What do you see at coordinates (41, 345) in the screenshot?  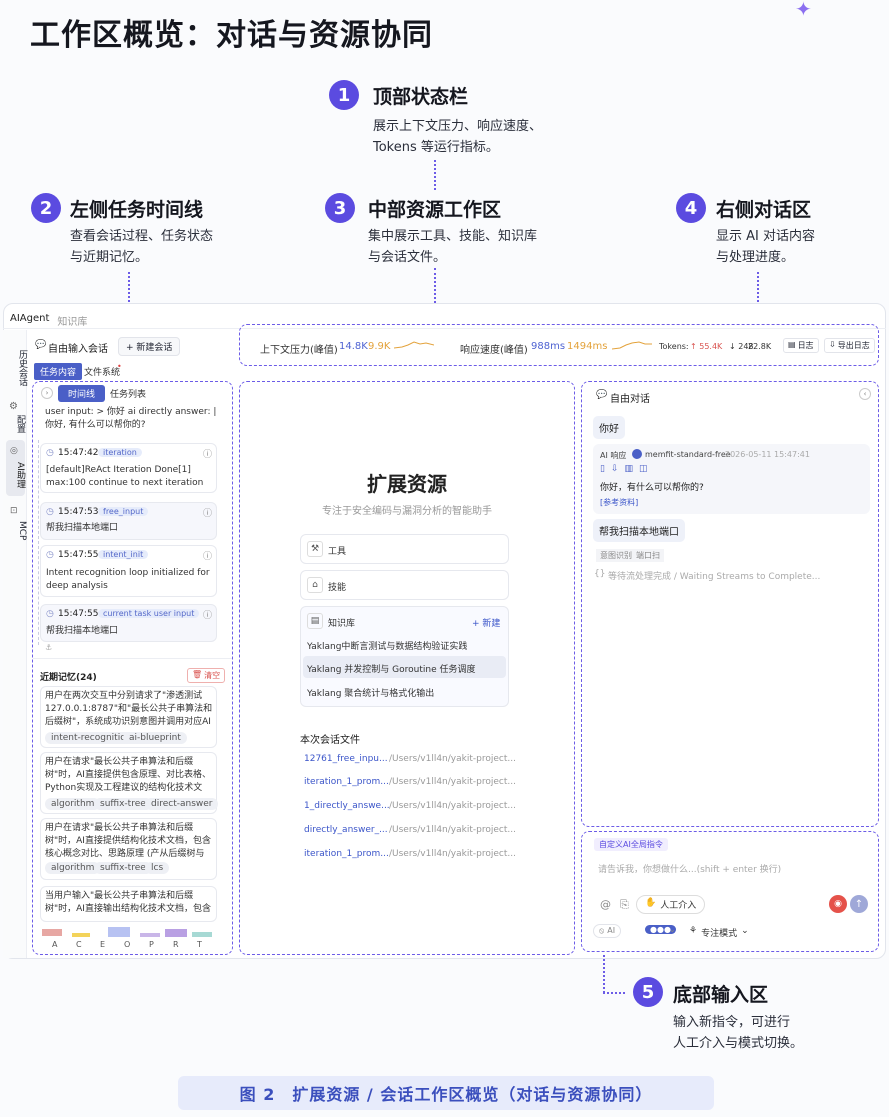 I see `chat-icon: 💬` at bounding box center [41, 345].